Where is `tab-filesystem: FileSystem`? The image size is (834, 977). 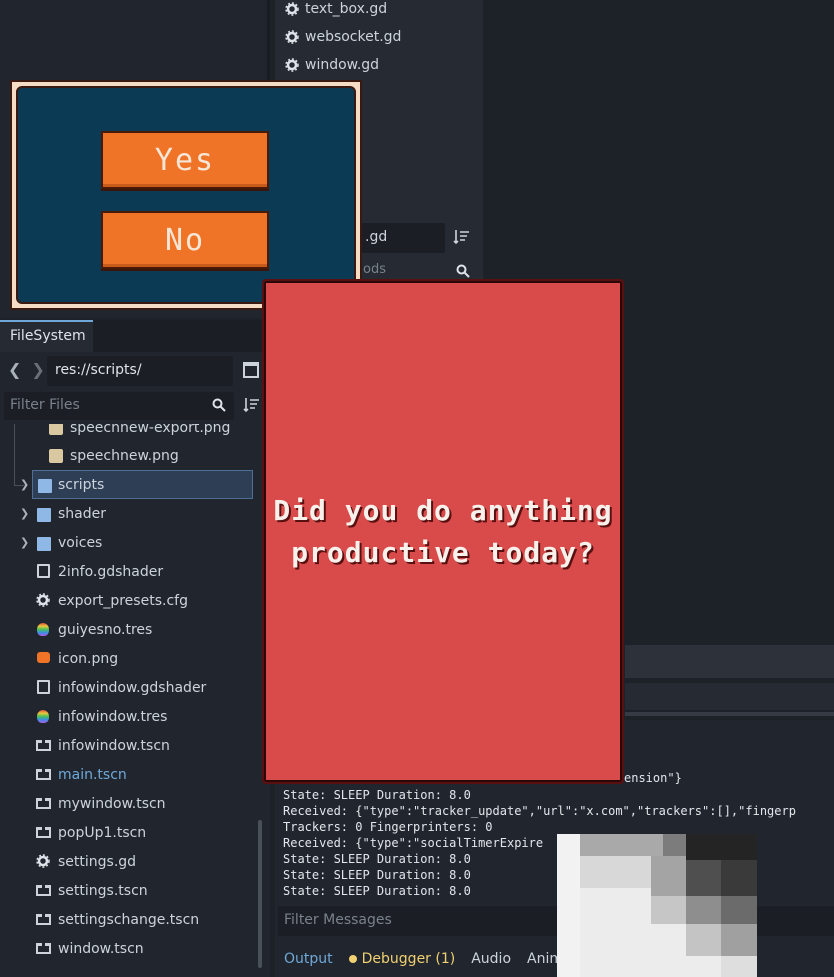
tab-filesystem: FileSystem is located at coordinates (46, 336).